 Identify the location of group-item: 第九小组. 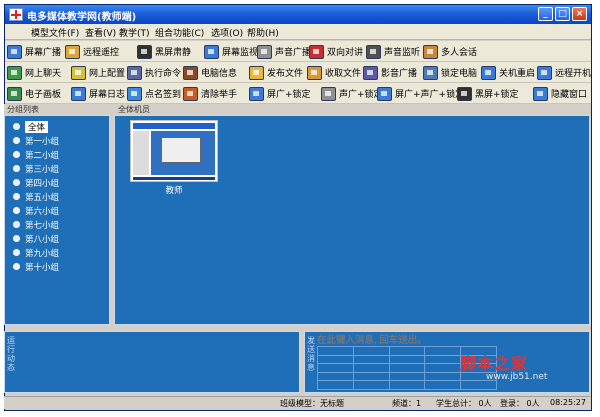
(36, 252).